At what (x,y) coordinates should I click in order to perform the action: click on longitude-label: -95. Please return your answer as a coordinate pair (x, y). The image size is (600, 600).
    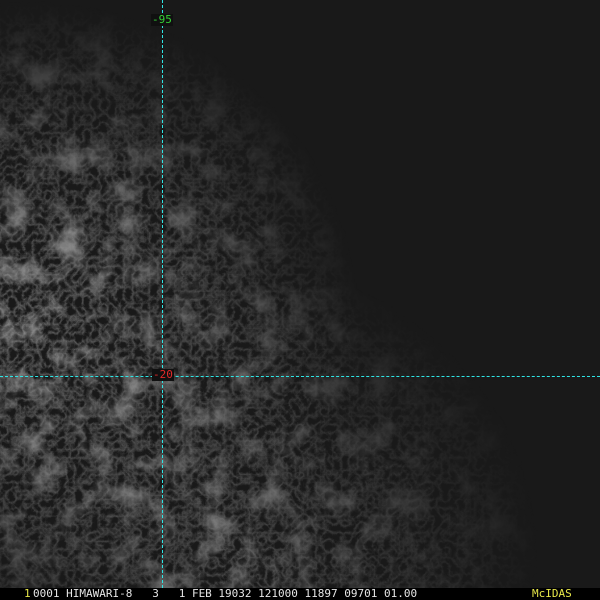
    Looking at the image, I should click on (162, 19).